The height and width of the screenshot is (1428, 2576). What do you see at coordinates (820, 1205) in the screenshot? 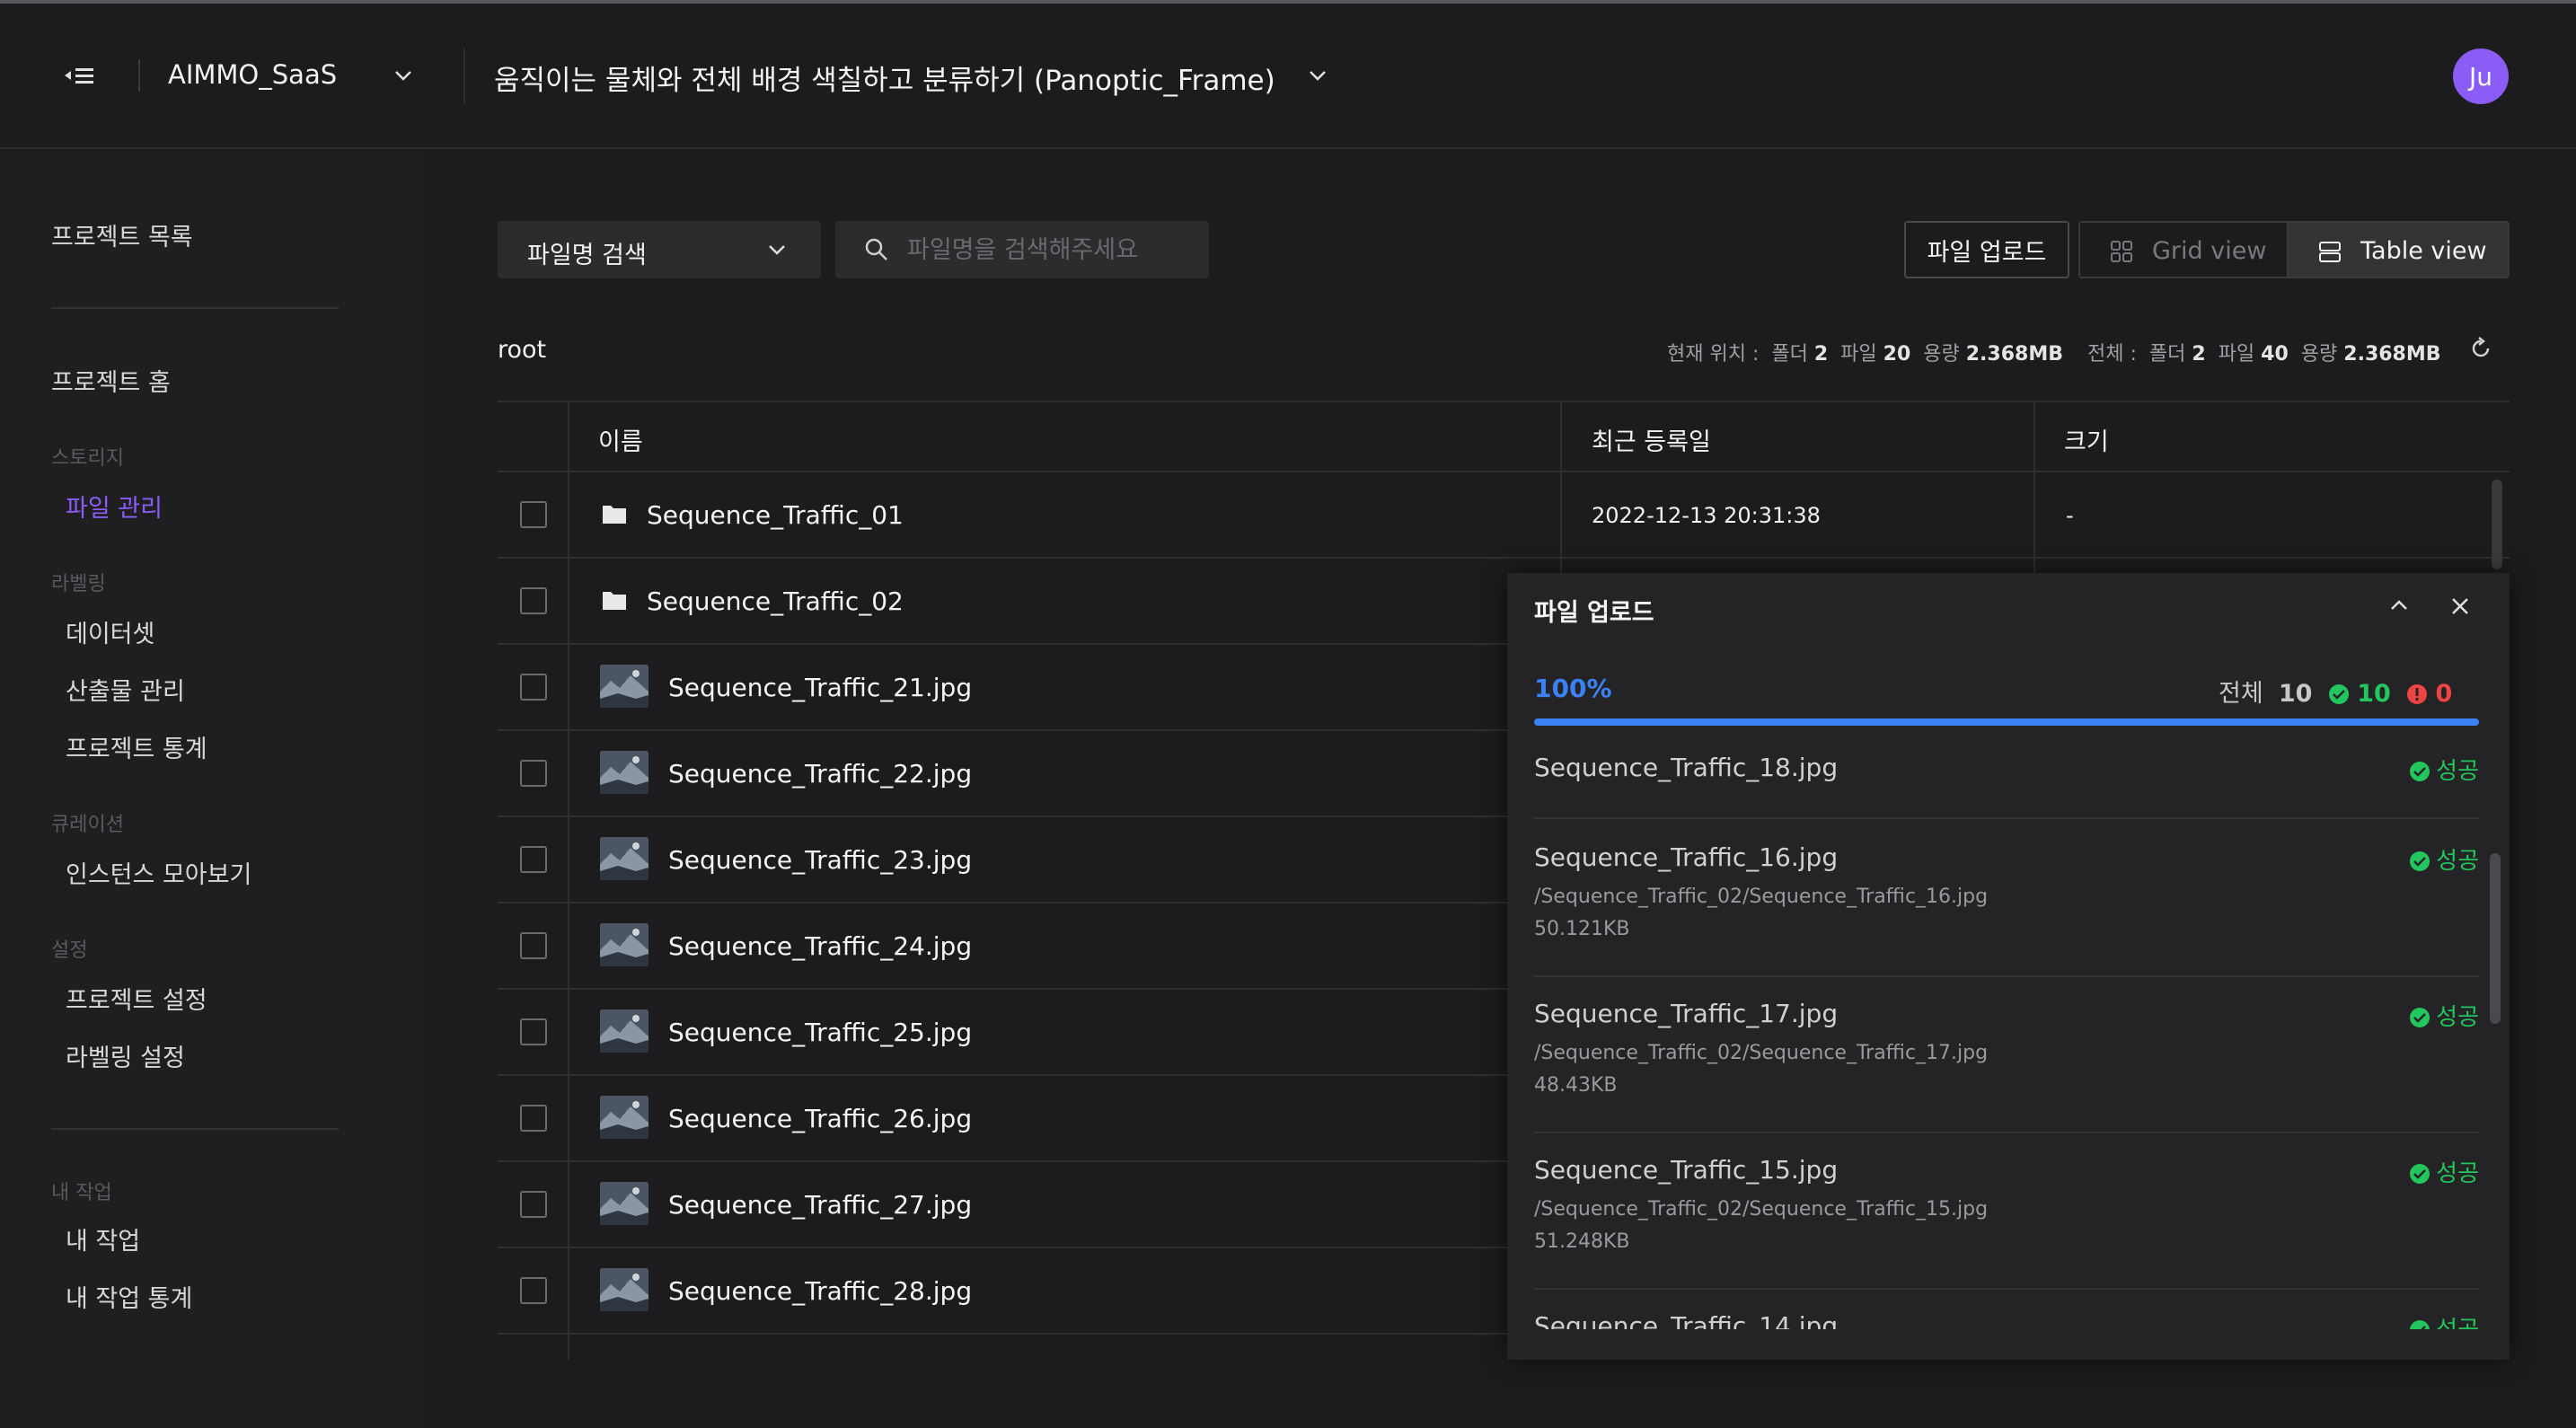
I see `row-file-name: Sequence_Traffic_27.jpg` at bounding box center [820, 1205].